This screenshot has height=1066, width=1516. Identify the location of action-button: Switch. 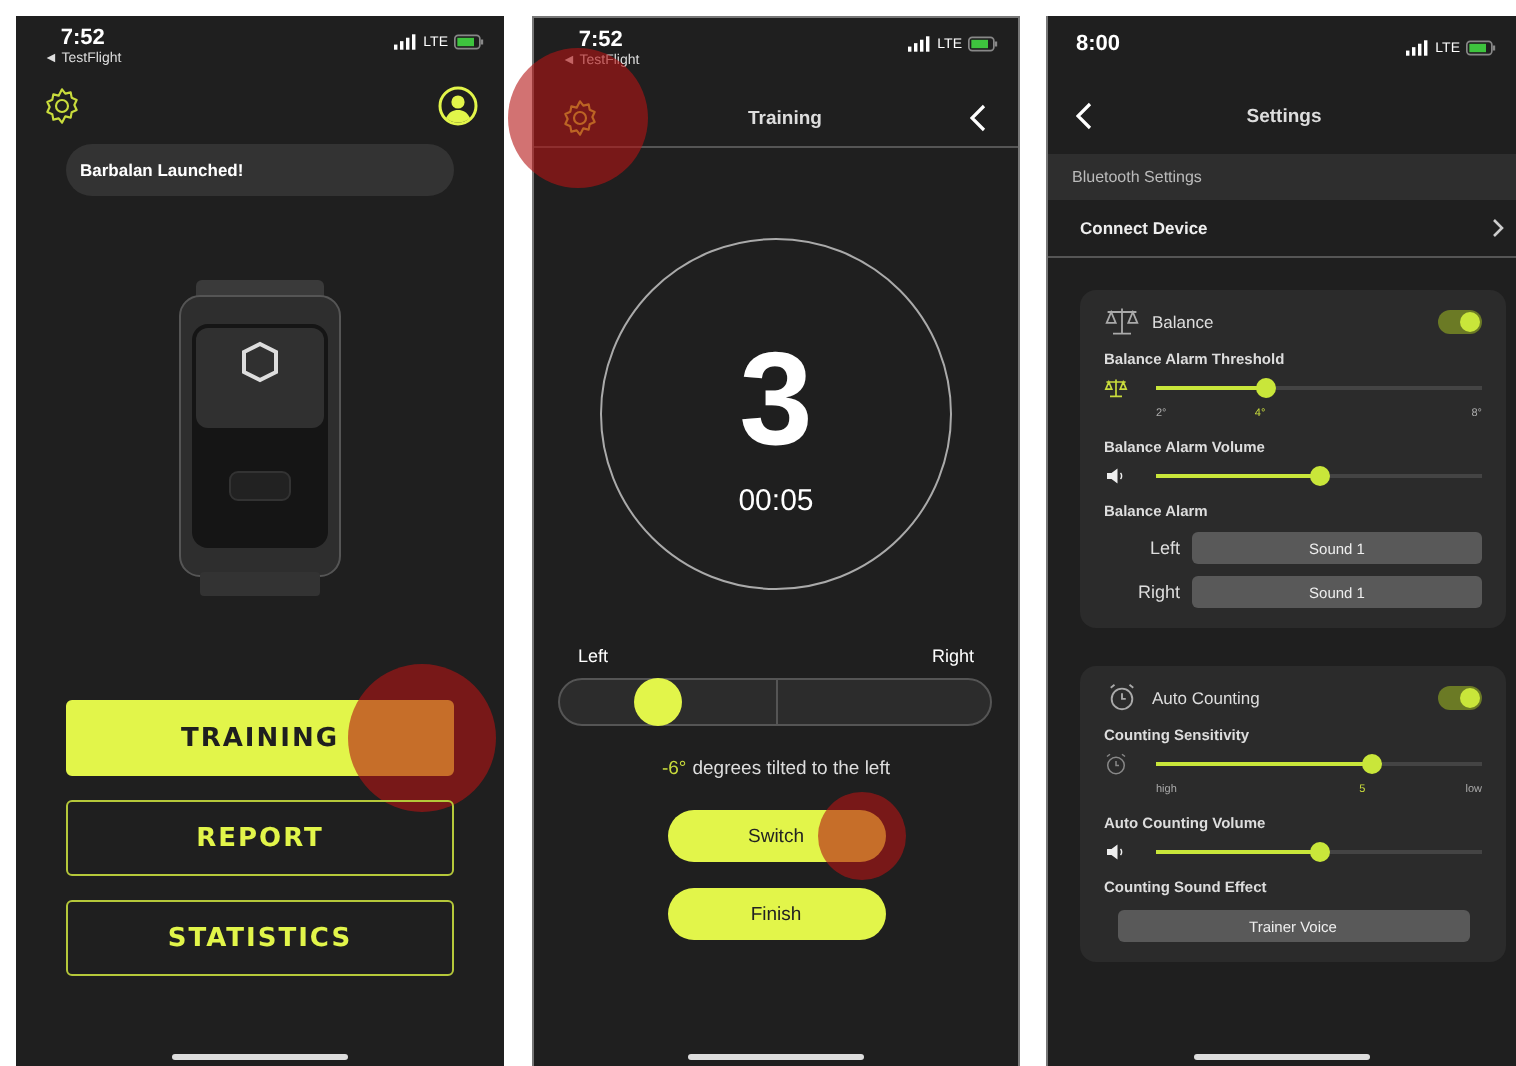
(776, 836).